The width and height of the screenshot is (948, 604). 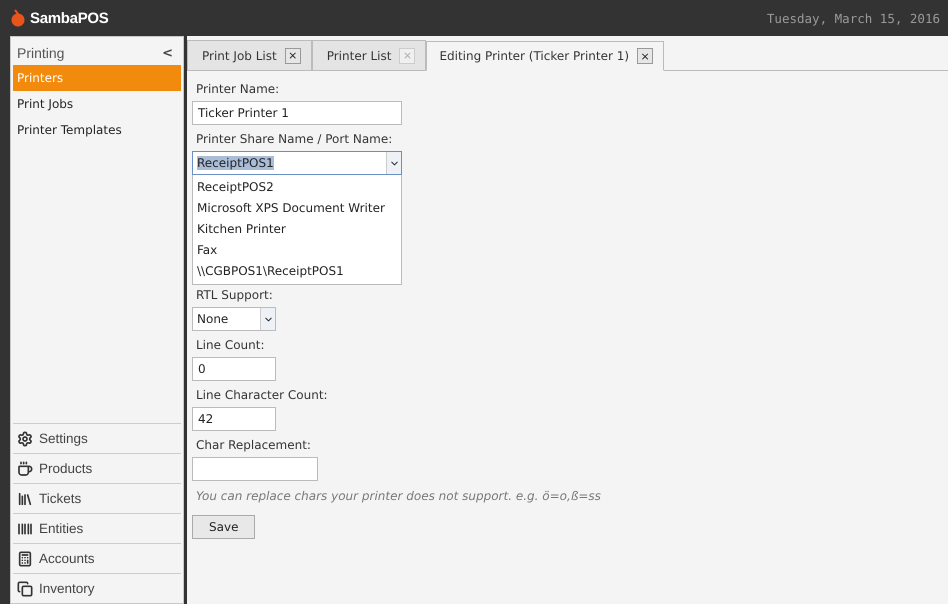 What do you see at coordinates (40, 53) in the screenshot?
I see `sidebar-title: Printing` at bounding box center [40, 53].